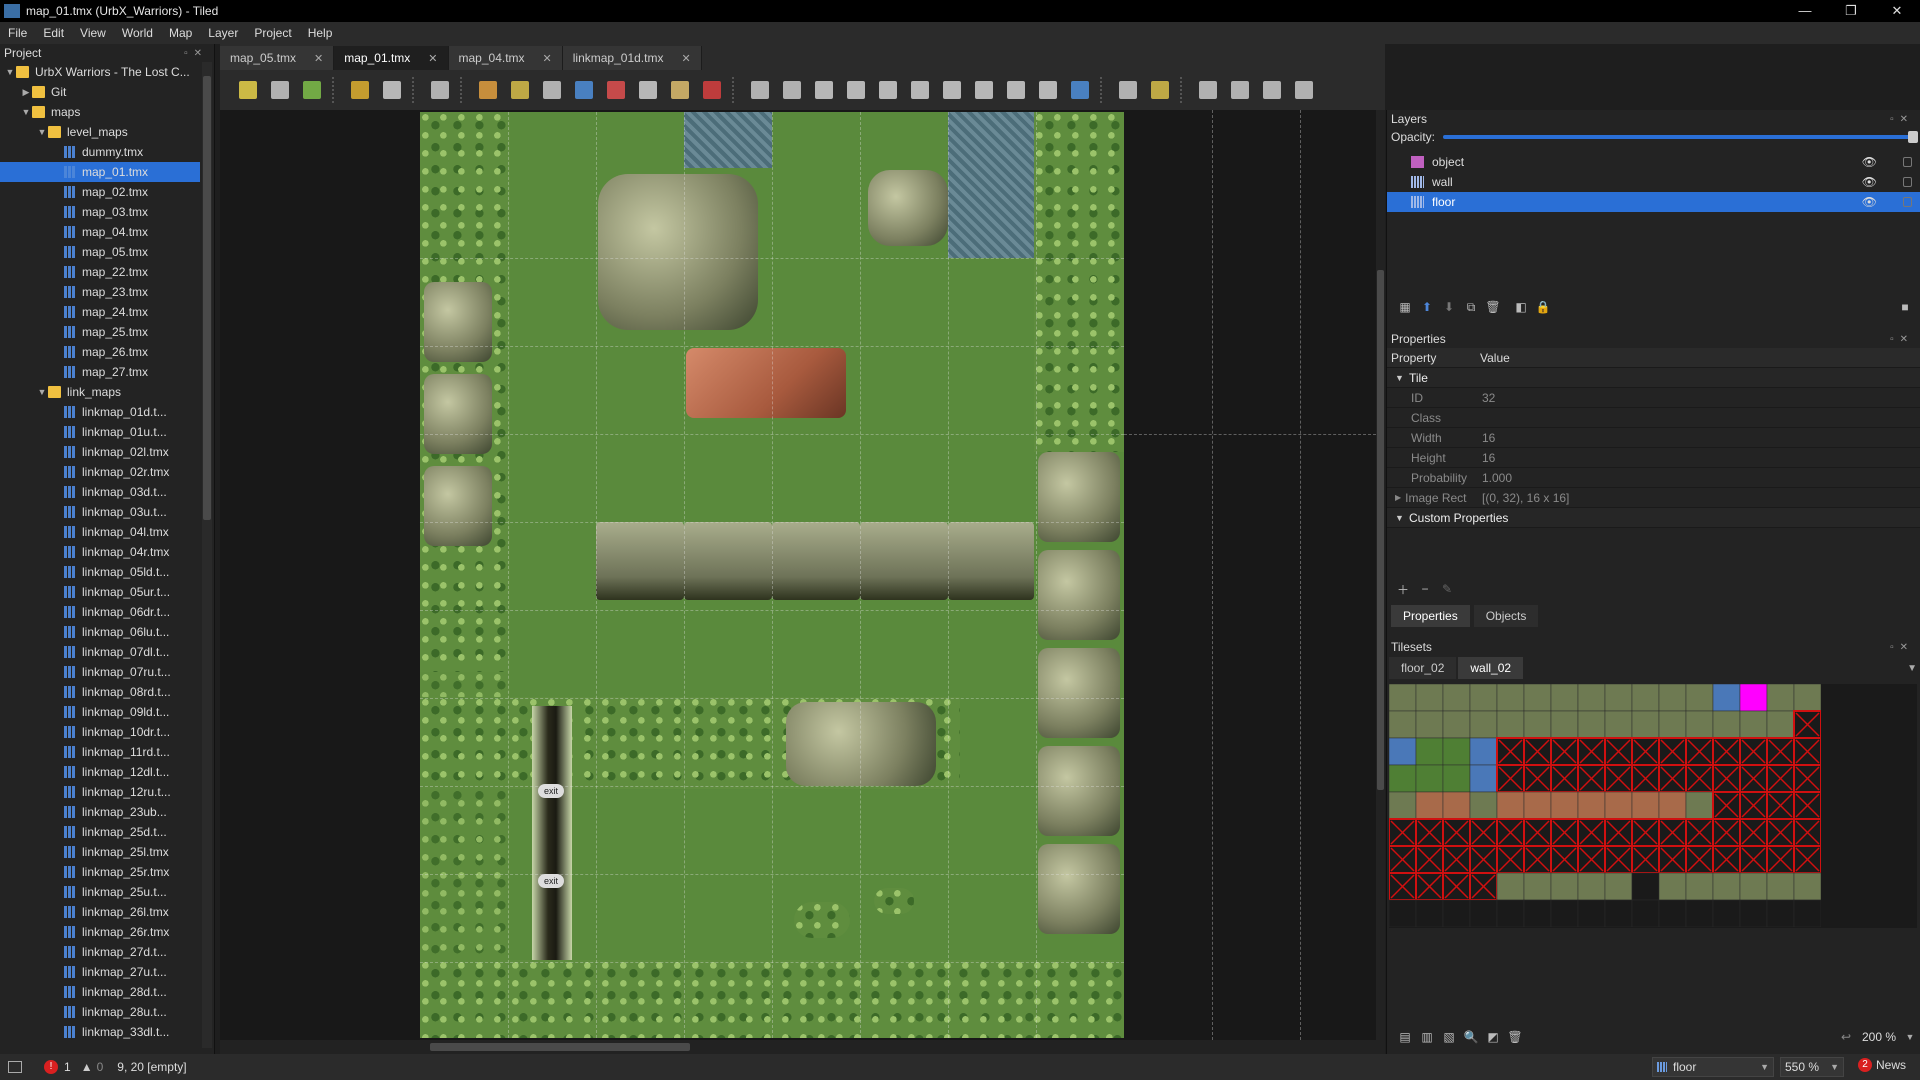 The height and width of the screenshot is (1080, 1920). Describe the element at coordinates (100, 472) in the screenshot. I see `tree-file: linkmap_02r.tmx` at that location.